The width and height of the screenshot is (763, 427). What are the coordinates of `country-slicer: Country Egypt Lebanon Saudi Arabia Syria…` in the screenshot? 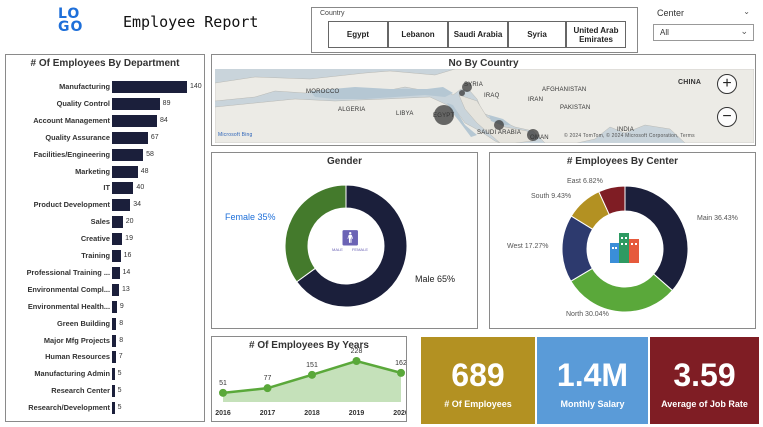 It's located at (474, 30).